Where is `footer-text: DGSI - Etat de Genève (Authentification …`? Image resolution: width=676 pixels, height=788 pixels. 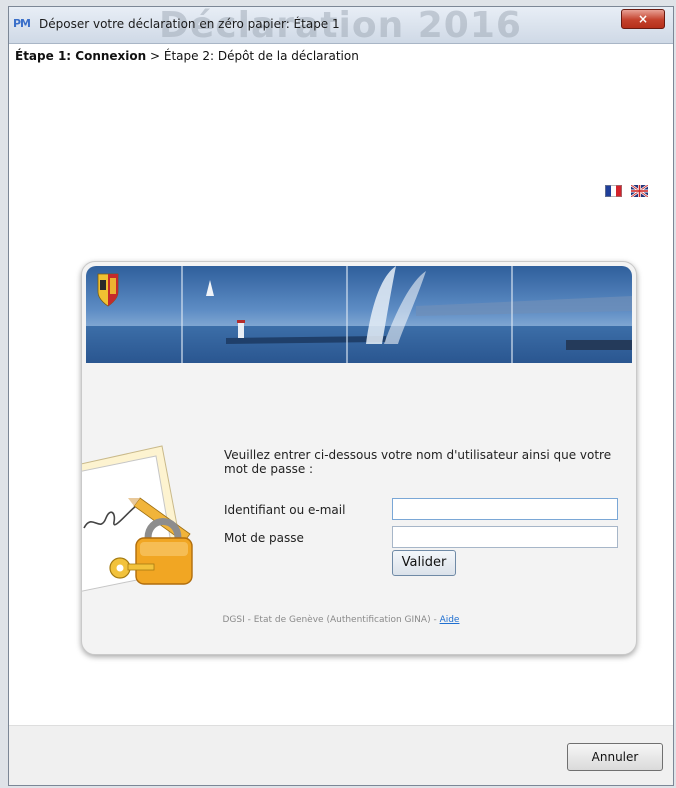 footer-text: DGSI - Etat de Genève (Authentification … is located at coordinates (331, 620).